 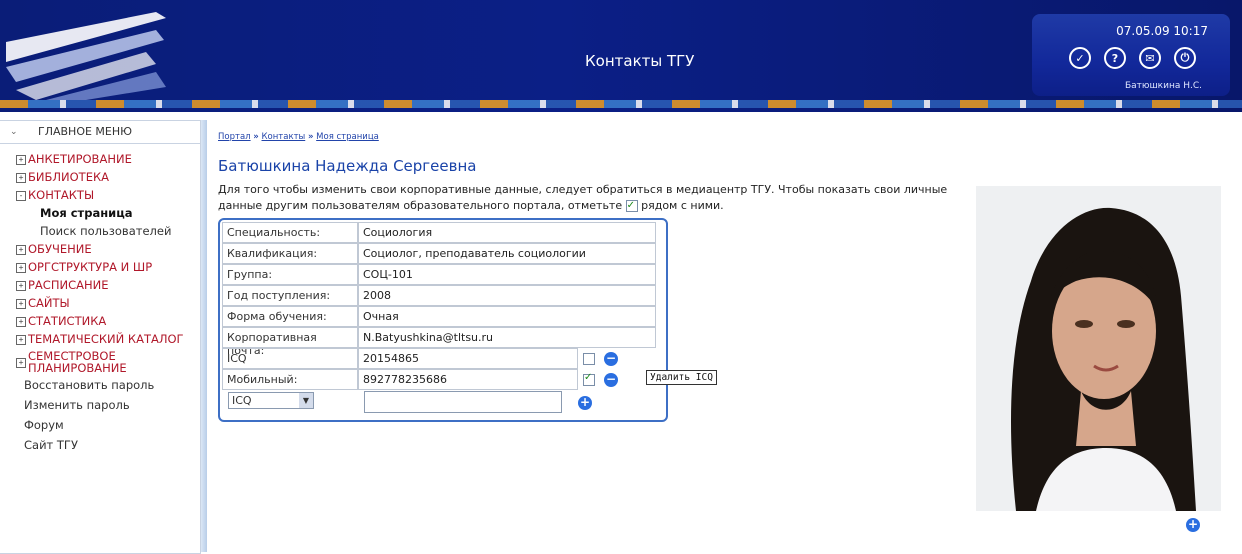 I want to click on sidebar-item-label: ТЕМАТИЧЕСКИЙ КАТАЛОГ, so click(x=106, y=339).